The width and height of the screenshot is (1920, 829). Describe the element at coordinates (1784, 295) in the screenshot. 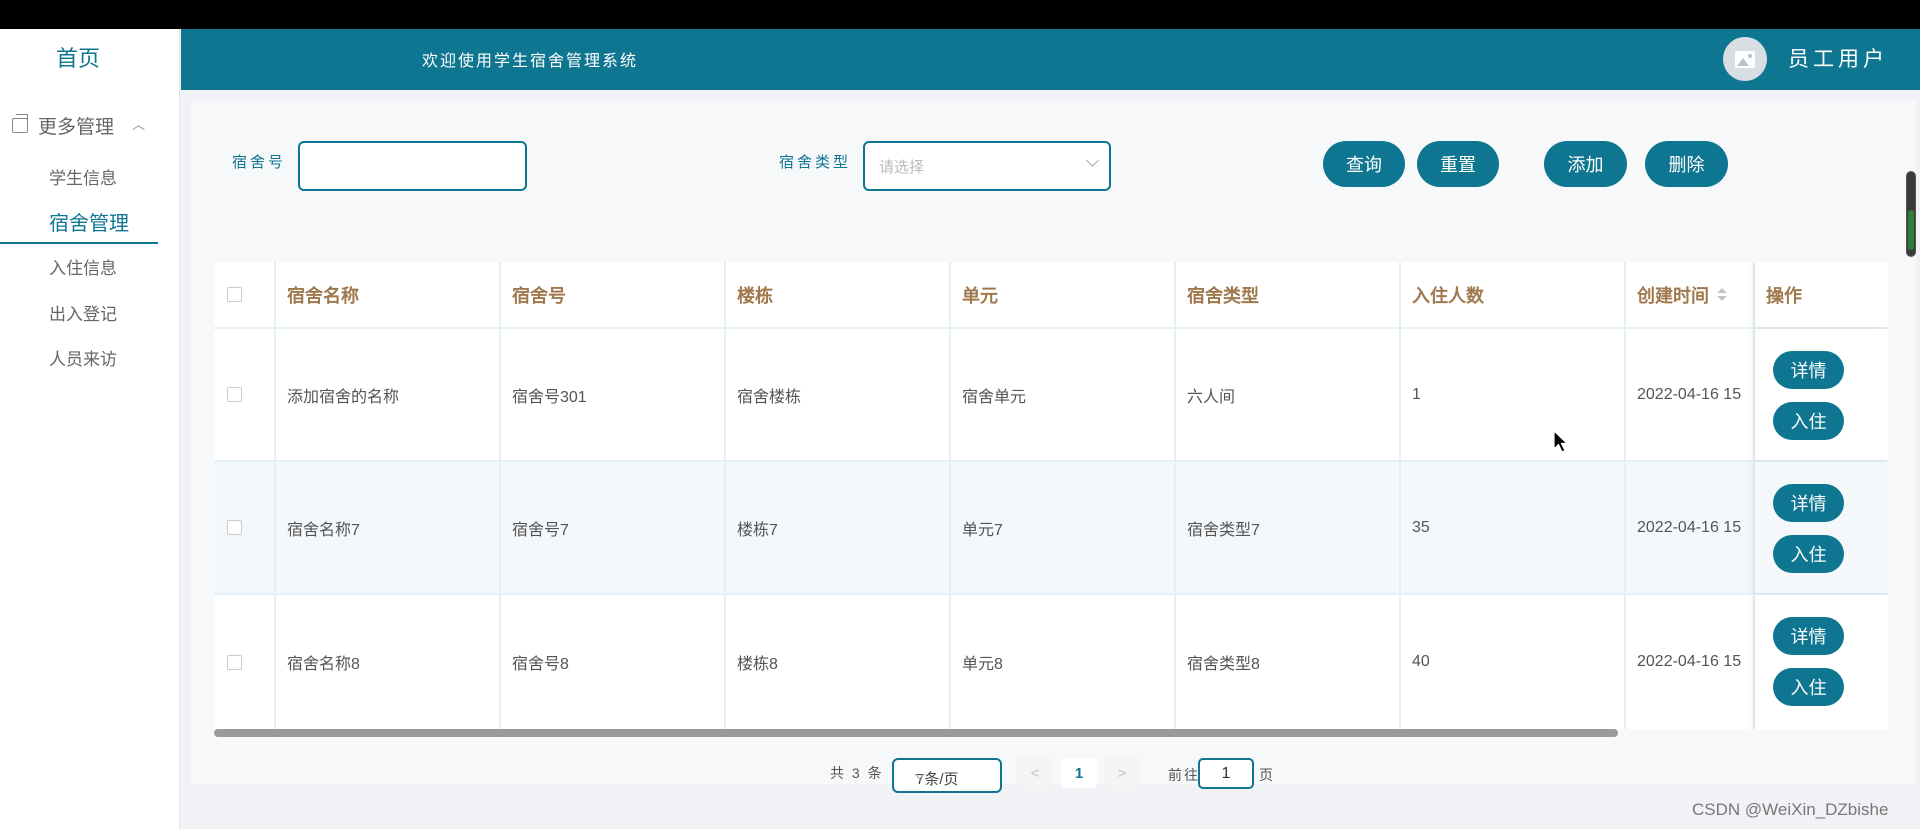

I see `col-actions: 操作` at that location.